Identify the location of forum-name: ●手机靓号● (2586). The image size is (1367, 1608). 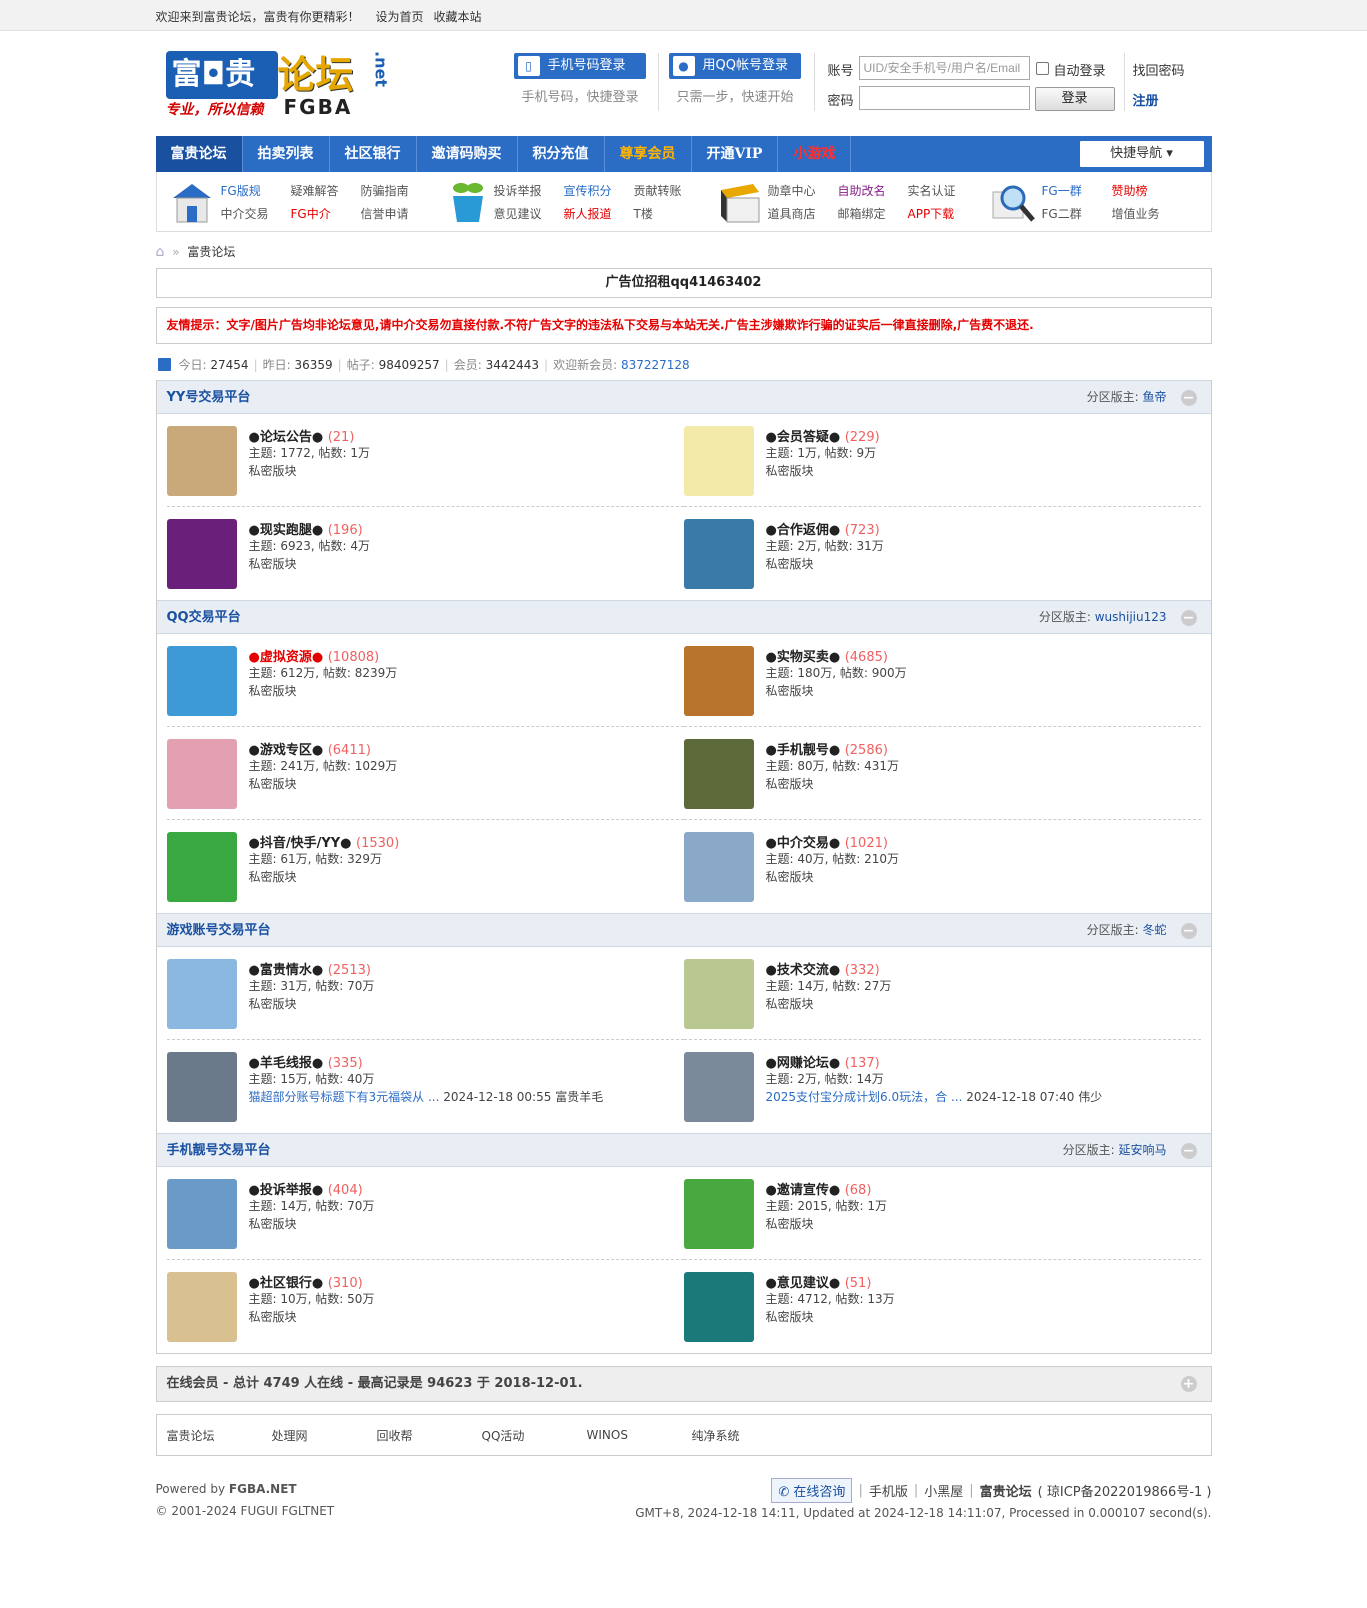
(827, 748).